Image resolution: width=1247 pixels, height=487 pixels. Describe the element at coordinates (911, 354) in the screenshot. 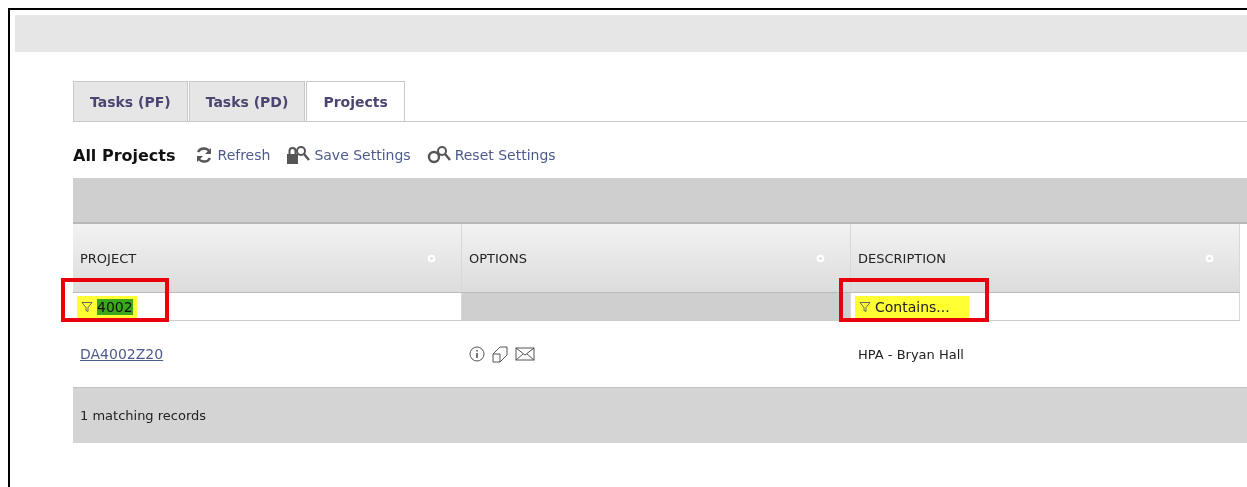

I see `description-cell: HPA - Bryan Hall` at that location.